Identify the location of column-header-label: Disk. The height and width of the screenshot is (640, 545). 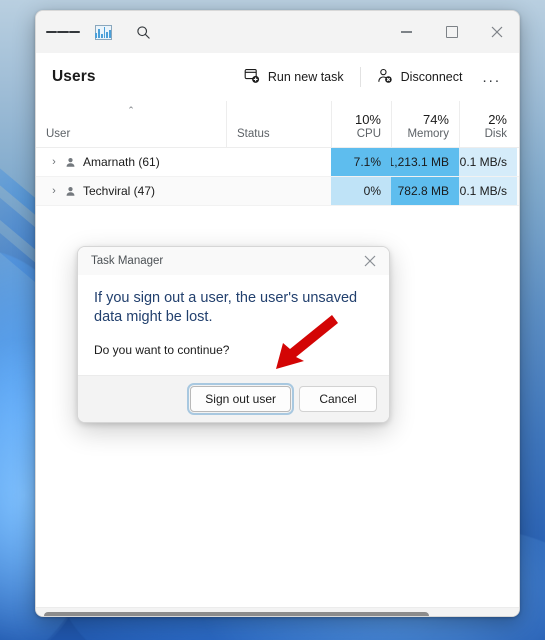
(495, 134).